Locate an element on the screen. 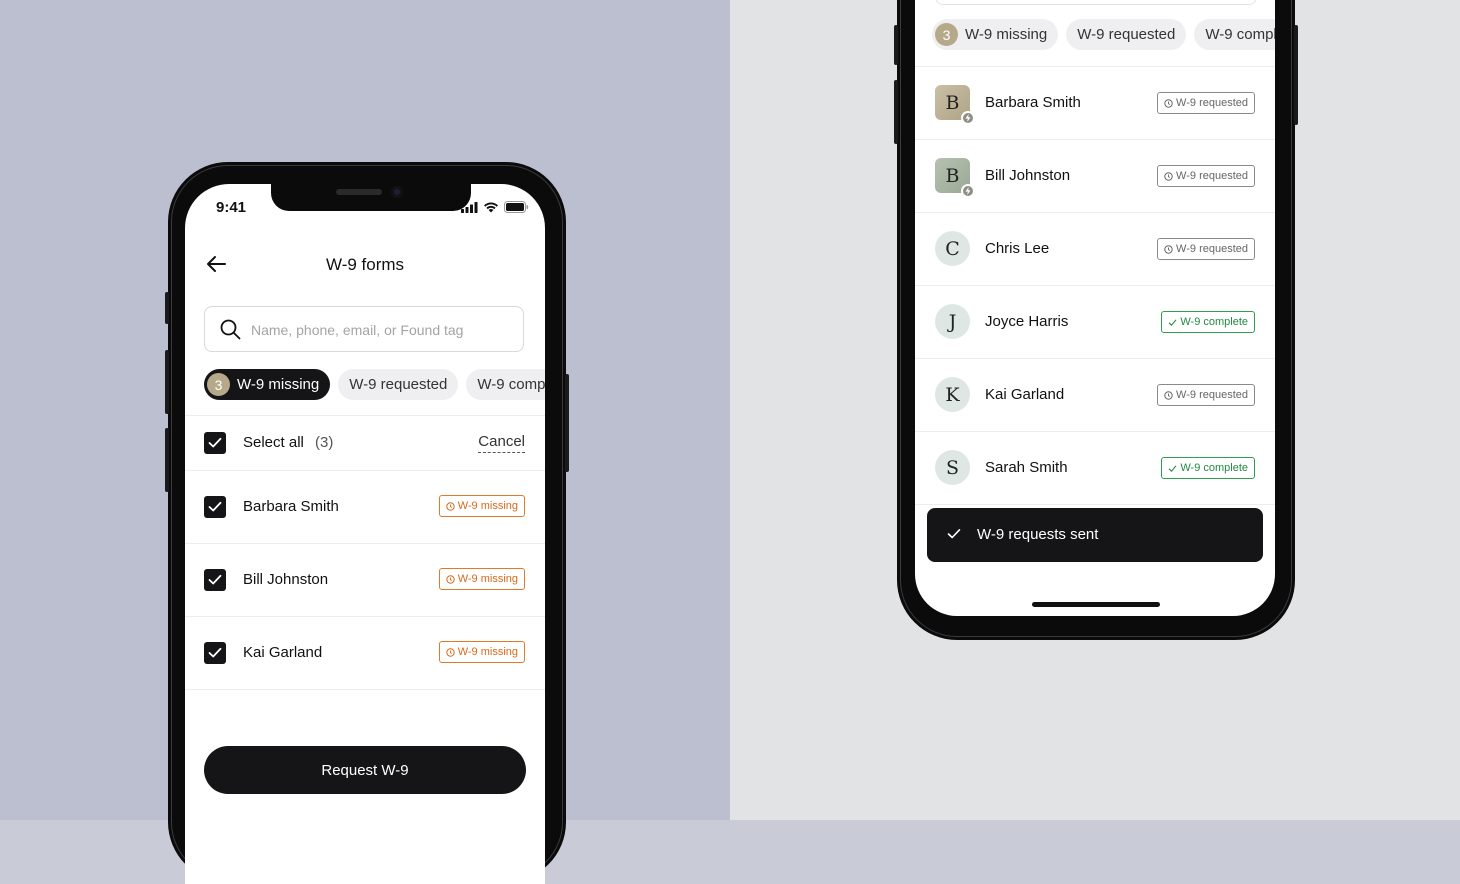 This screenshot has height=884, width=1460. search-icon is located at coordinates (230, 329).